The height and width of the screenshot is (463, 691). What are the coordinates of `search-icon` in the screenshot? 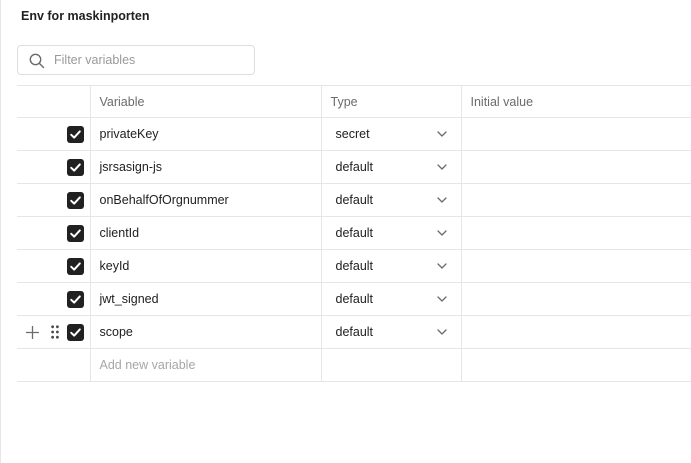 It's located at (37, 63).